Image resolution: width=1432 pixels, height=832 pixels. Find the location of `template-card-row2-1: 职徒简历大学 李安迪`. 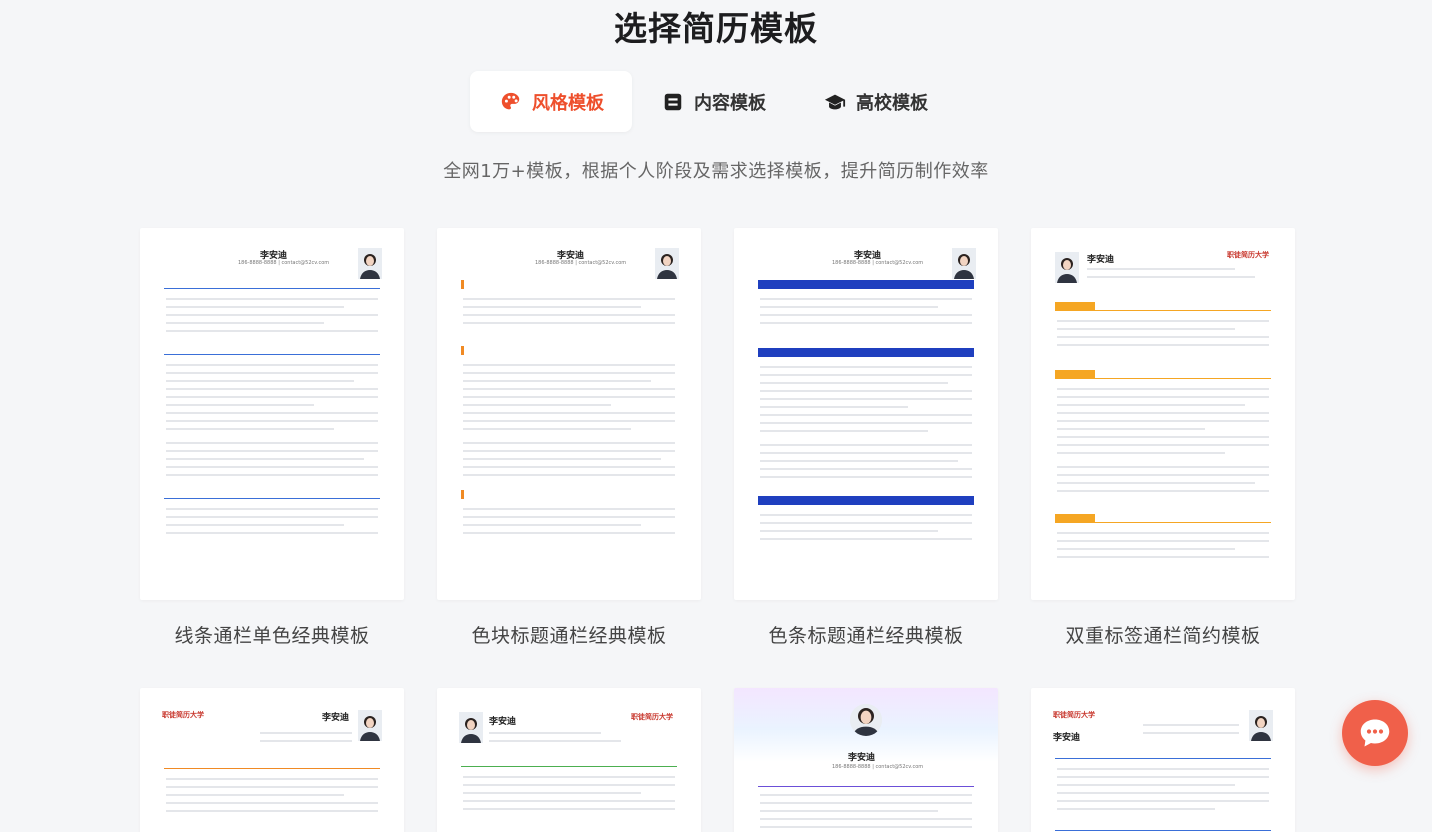

template-card-row2-1: 职徒简历大学 李安迪 is located at coordinates (272, 760).